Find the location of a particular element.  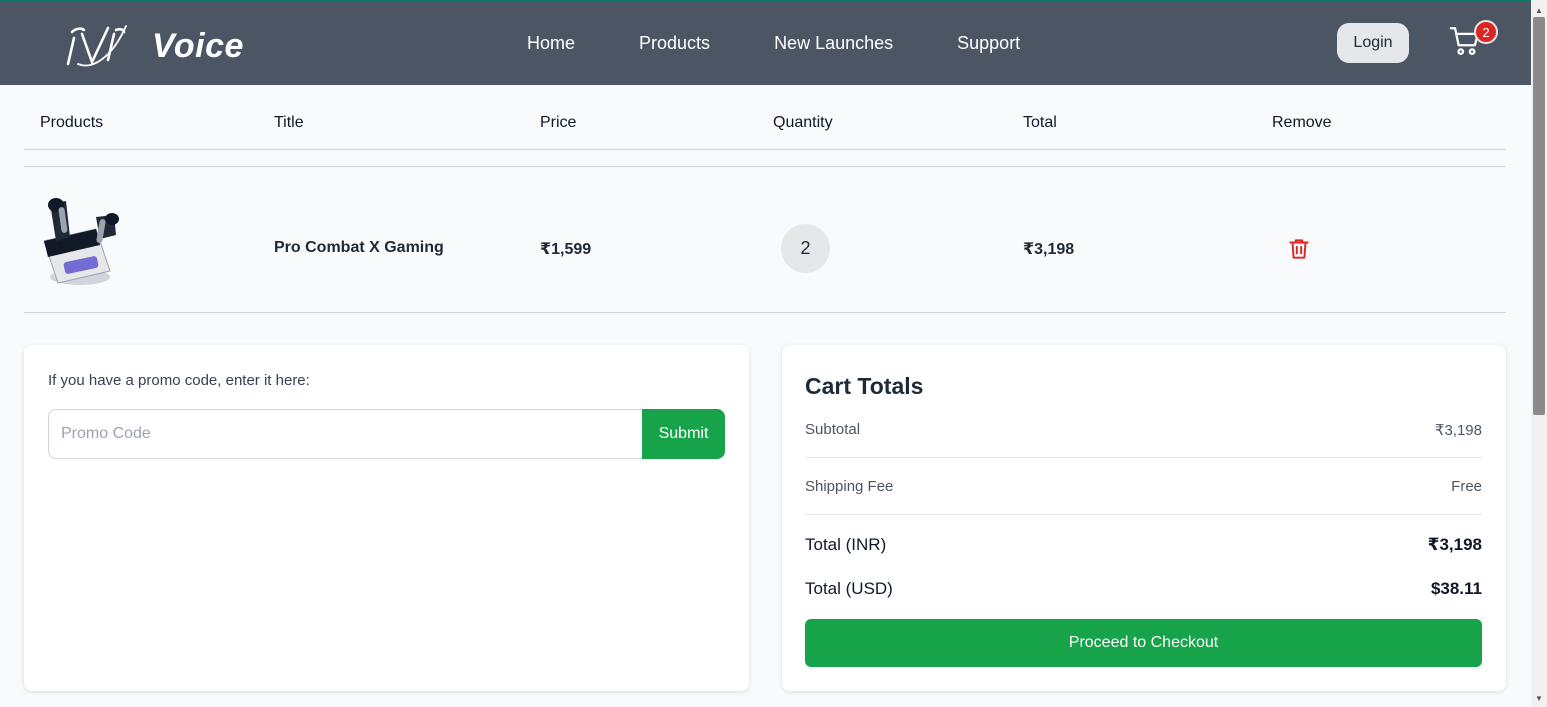

shipping-label: Shipping Fee is located at coordinates (849, 486).